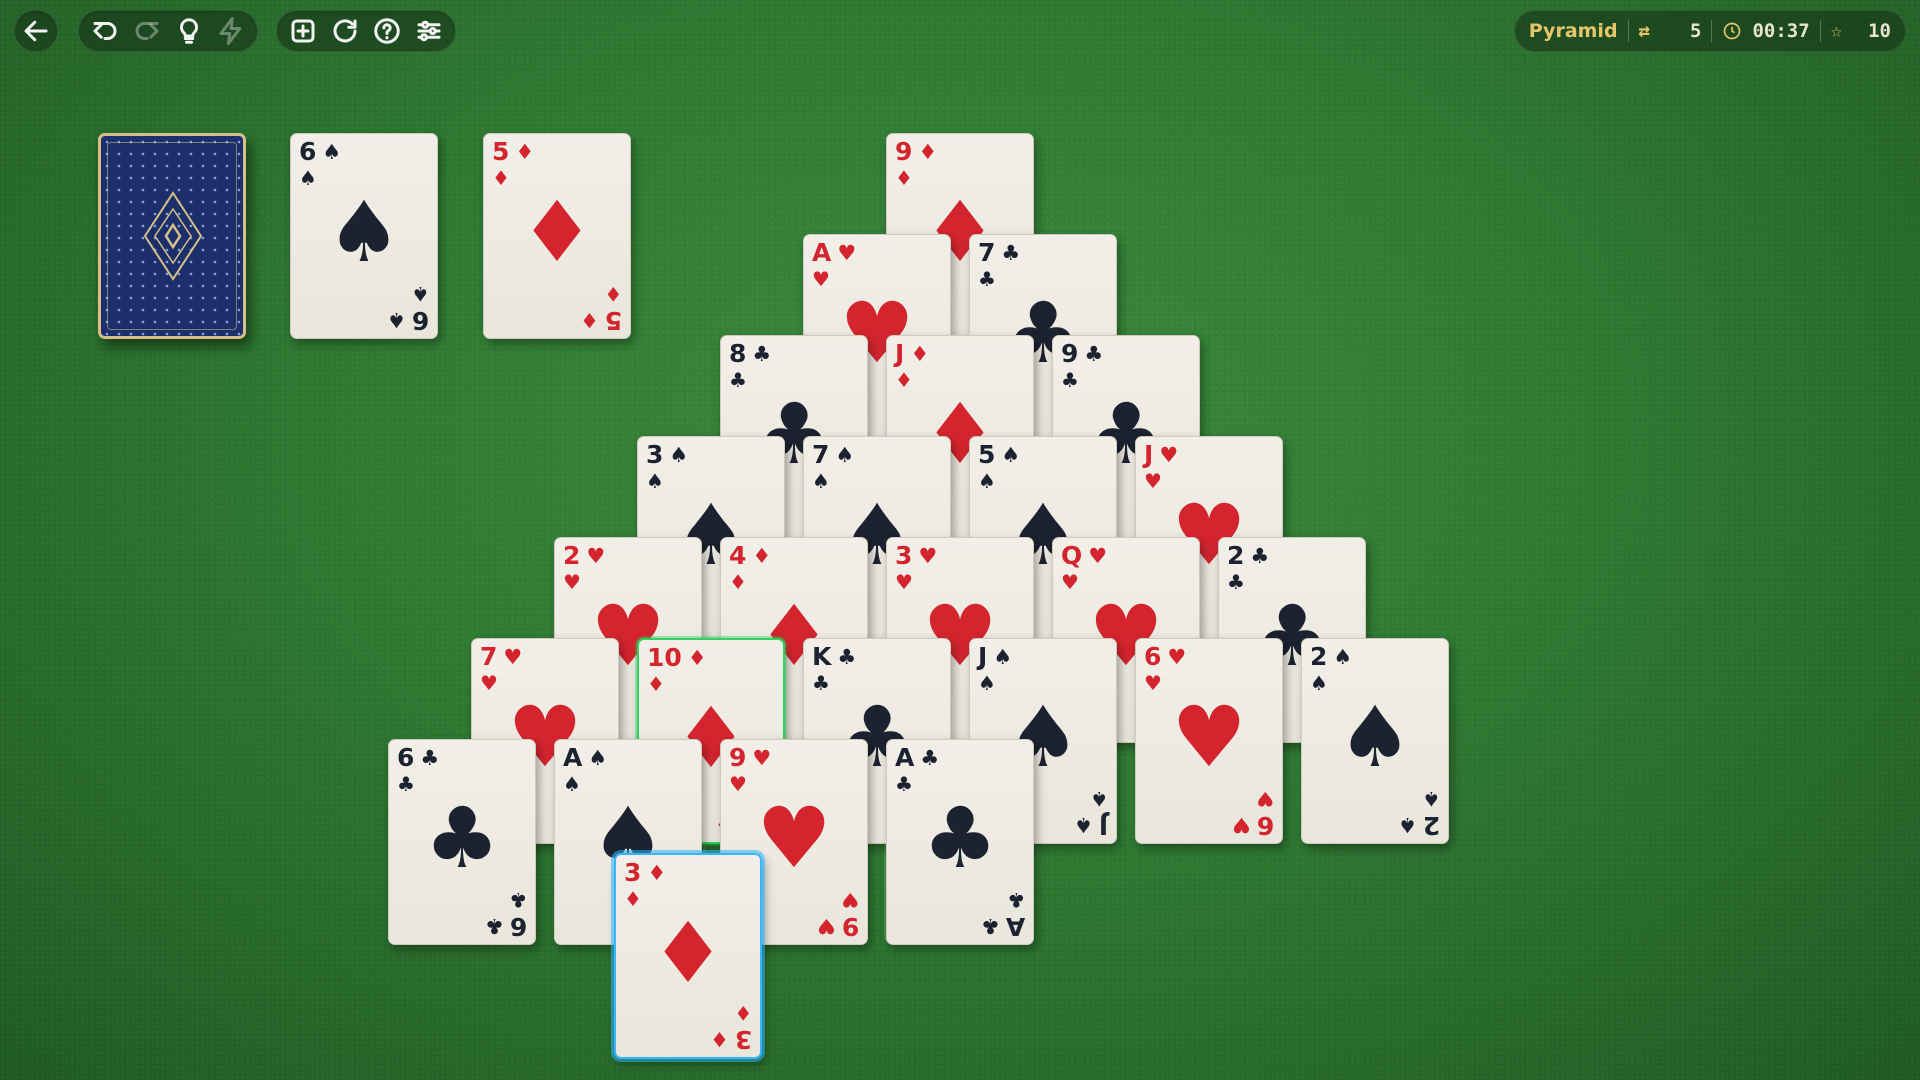  I want to click on waste-card: 6 ♠ ♠ ♠ 6 ♠ ♠, so click(364, 236).